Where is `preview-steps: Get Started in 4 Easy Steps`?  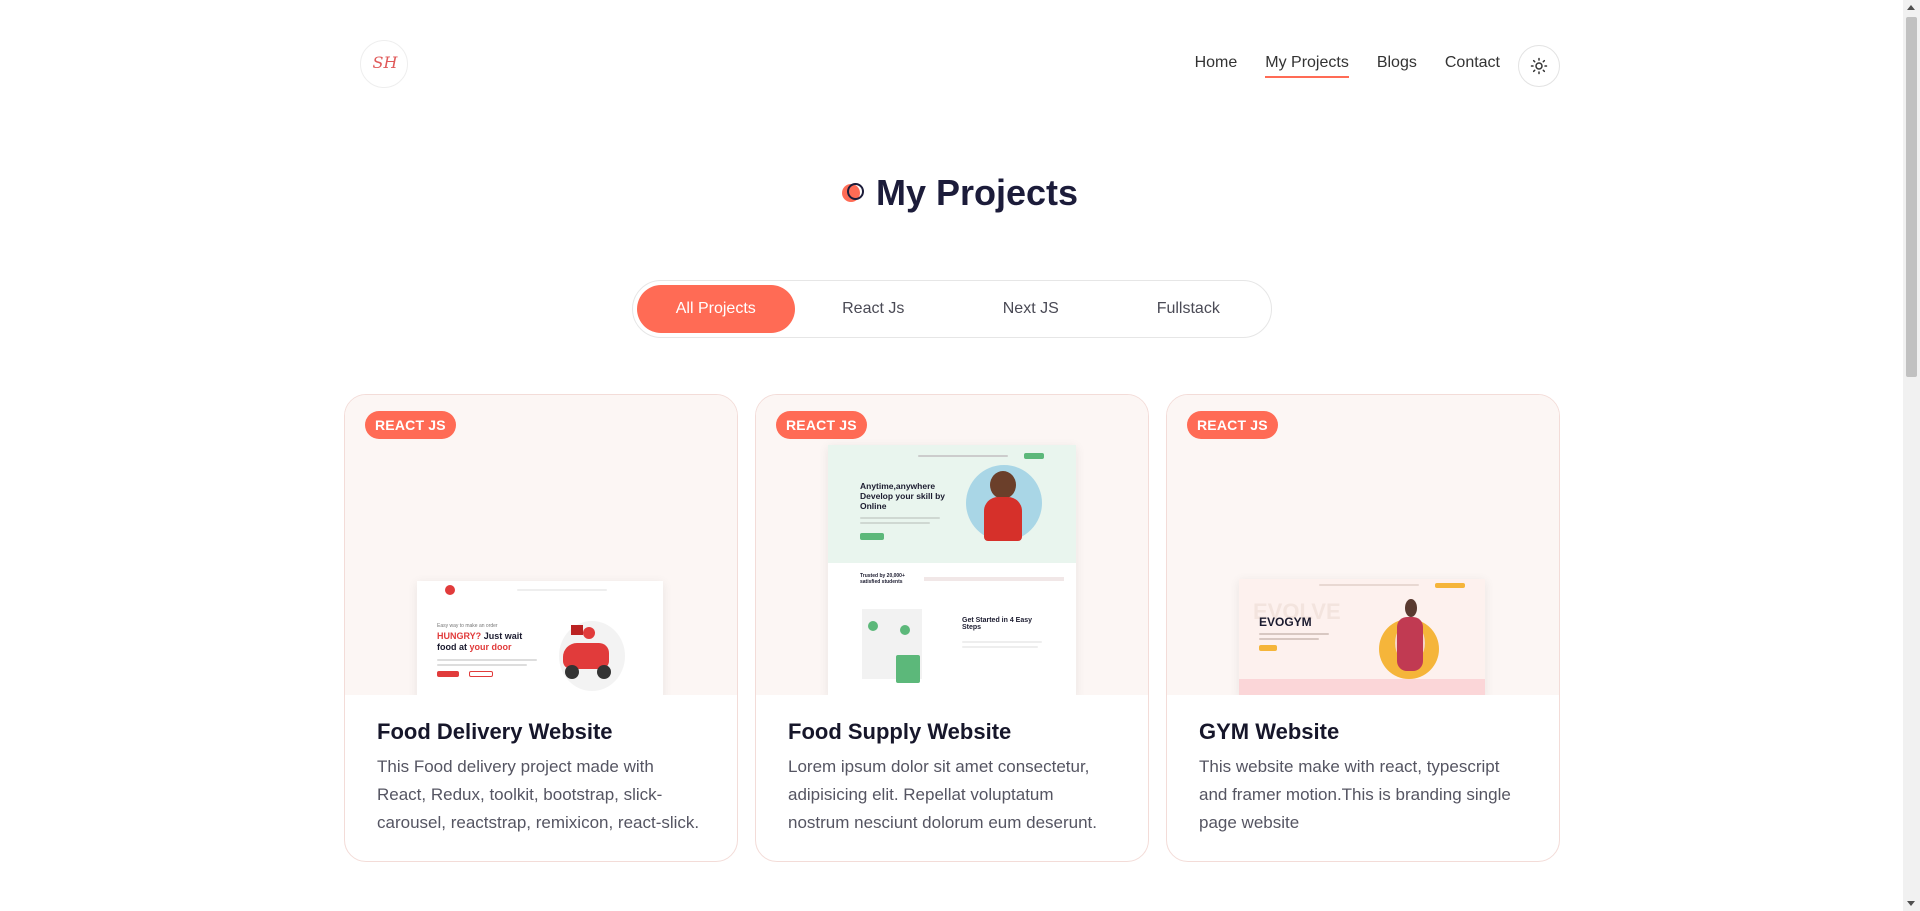 preview-steps: Get Started in 4 Easy Steps is located at coordinates (997, 624).